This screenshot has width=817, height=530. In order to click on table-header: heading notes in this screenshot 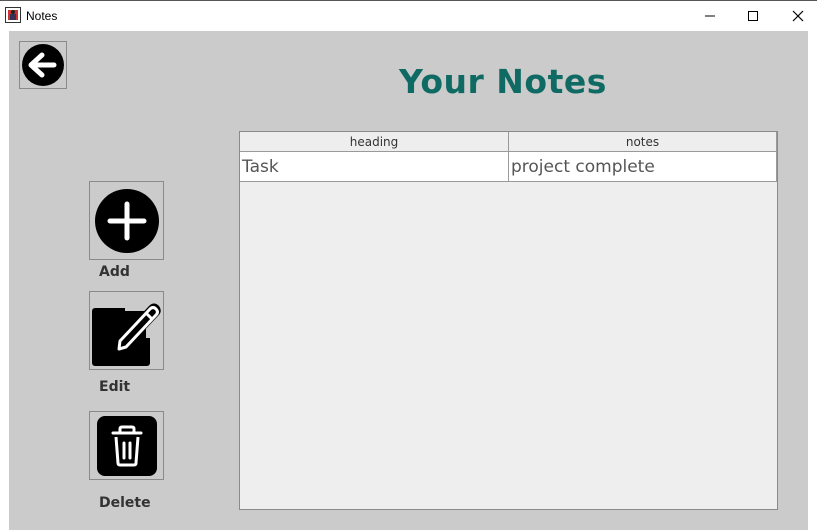, I will do `click(508, 142)`.